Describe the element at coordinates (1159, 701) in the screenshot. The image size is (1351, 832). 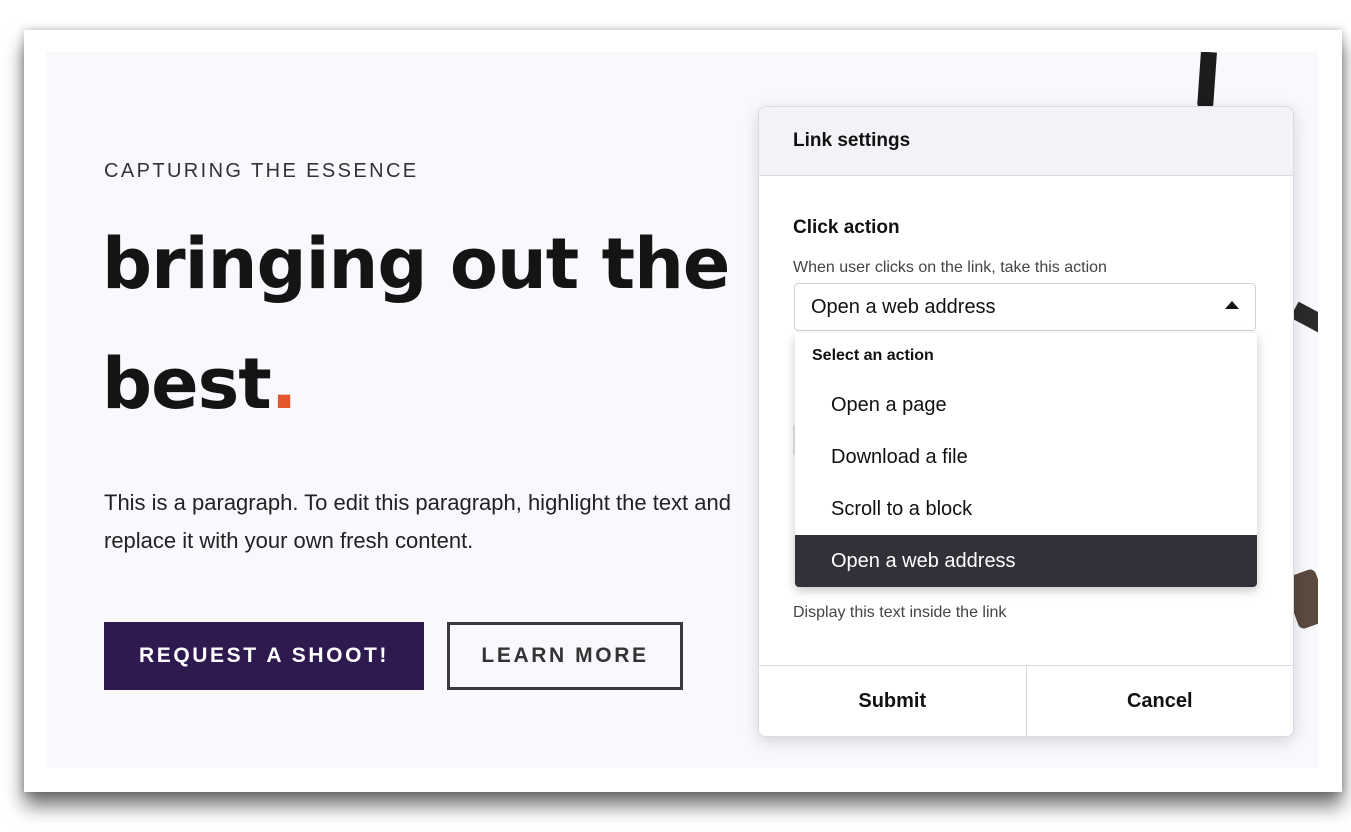
I see `cancel-button: Cancel` at that location.